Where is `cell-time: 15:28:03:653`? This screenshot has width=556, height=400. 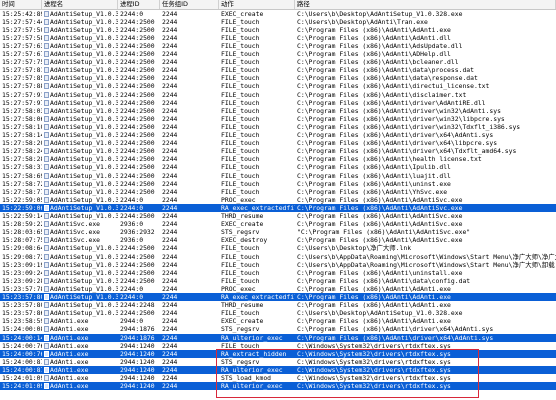 cell-time: 15:28:03:653 is located at coordinates (22, 232).